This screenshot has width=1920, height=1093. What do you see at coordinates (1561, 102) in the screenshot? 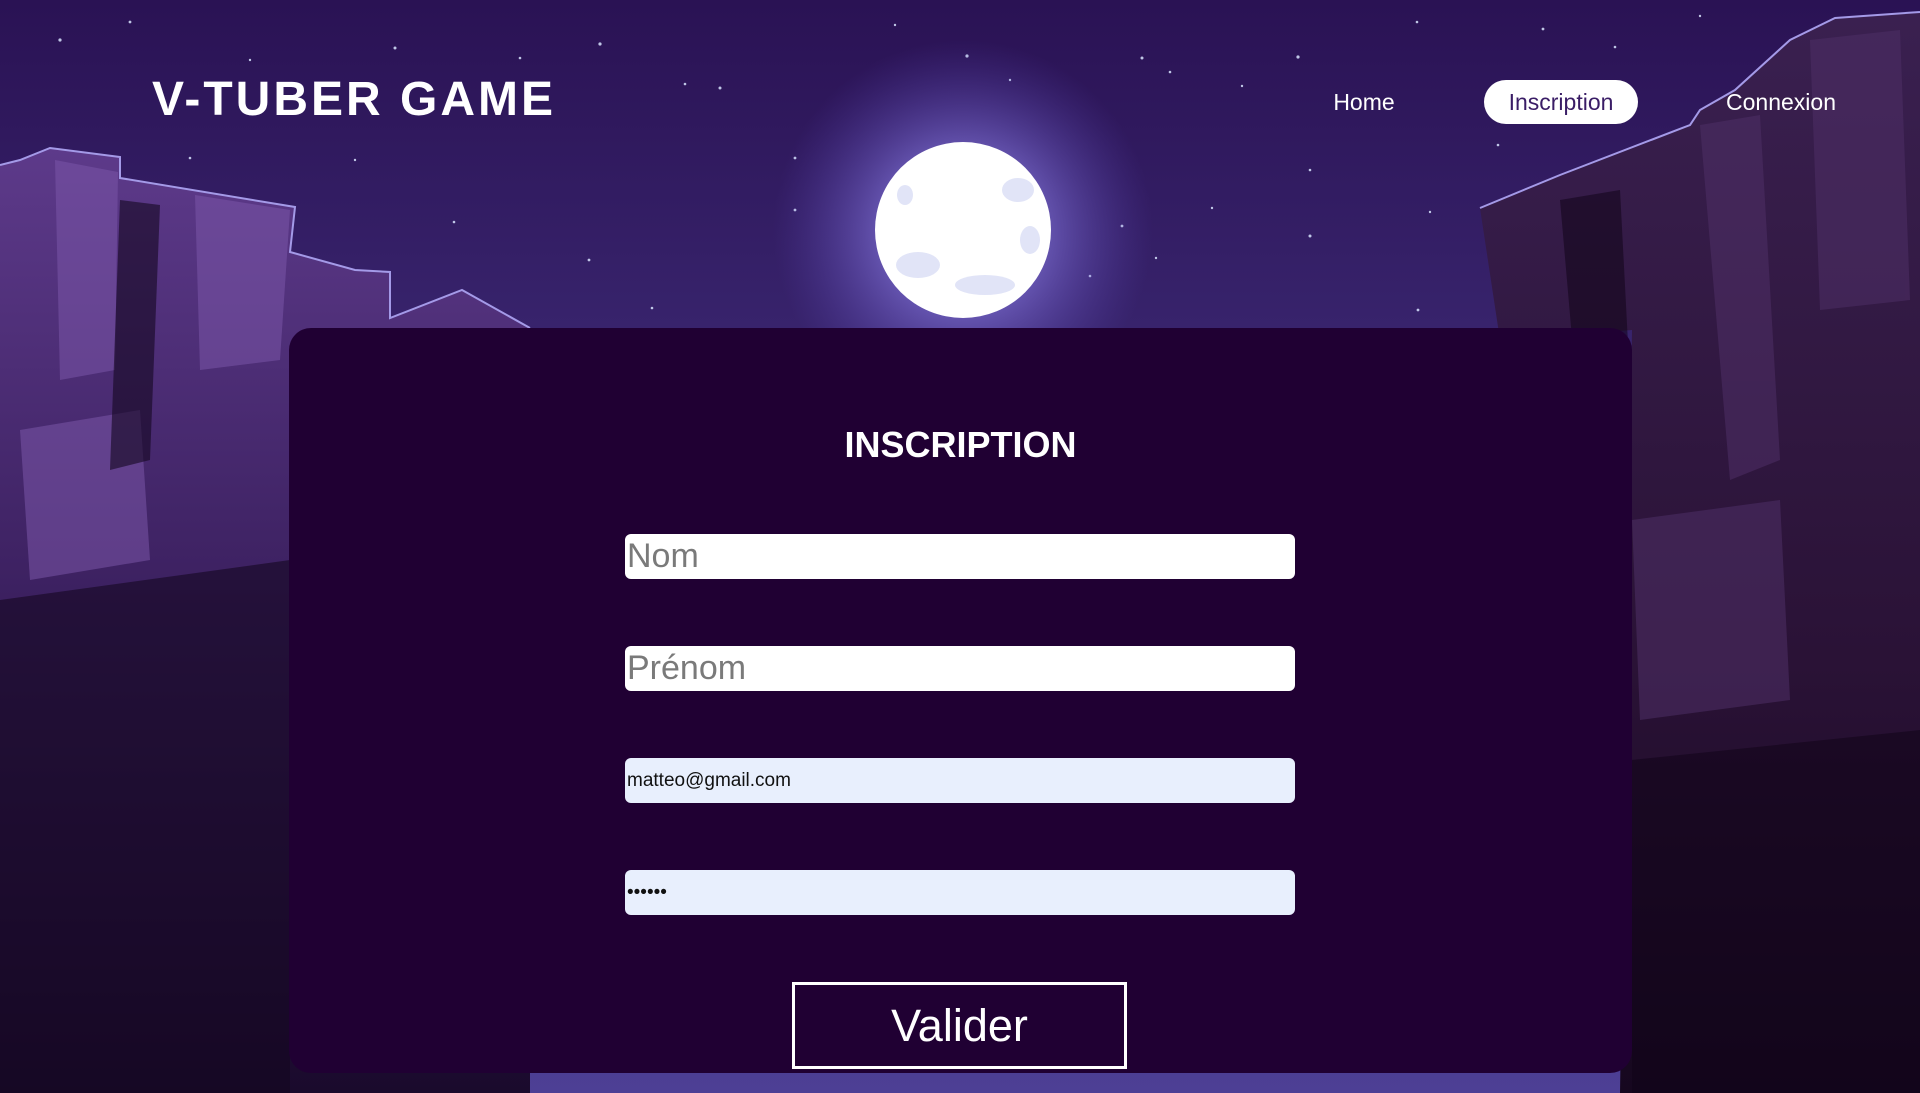
I see `nav-inscription-link: Inscription` at bounding box center [1561, 102].